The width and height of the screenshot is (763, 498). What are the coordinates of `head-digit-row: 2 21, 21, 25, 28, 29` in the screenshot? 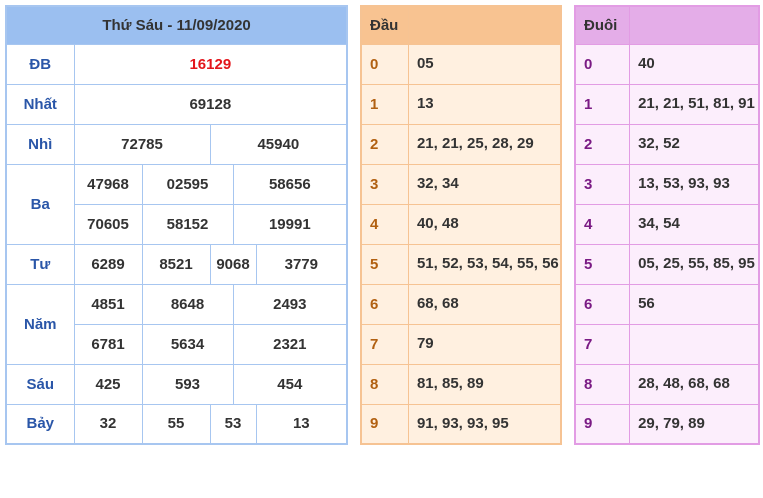 It's located at (461, 144).